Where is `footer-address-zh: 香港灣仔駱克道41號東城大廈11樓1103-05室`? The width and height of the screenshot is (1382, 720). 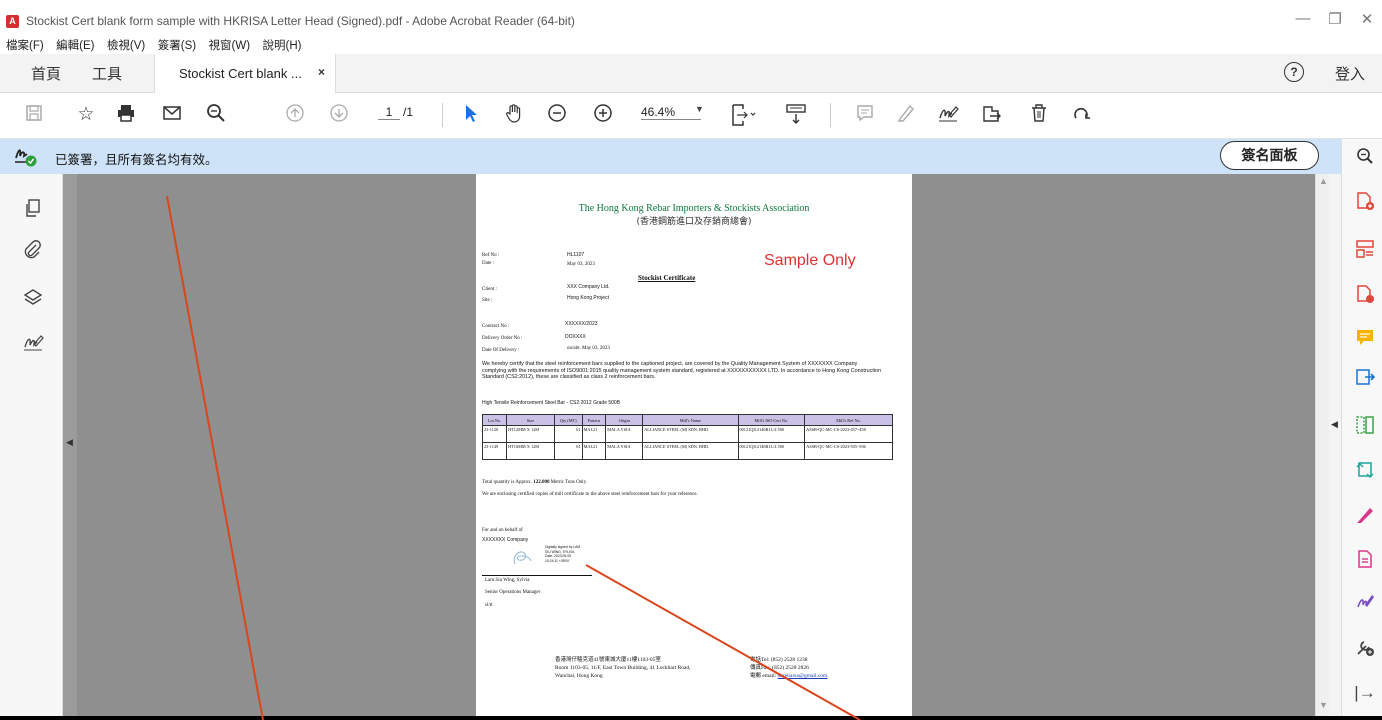 footer-address-zh: 香港灣仔駱克道41號東城大廈11樓1103-05室 is located at coordinates (608, 660).